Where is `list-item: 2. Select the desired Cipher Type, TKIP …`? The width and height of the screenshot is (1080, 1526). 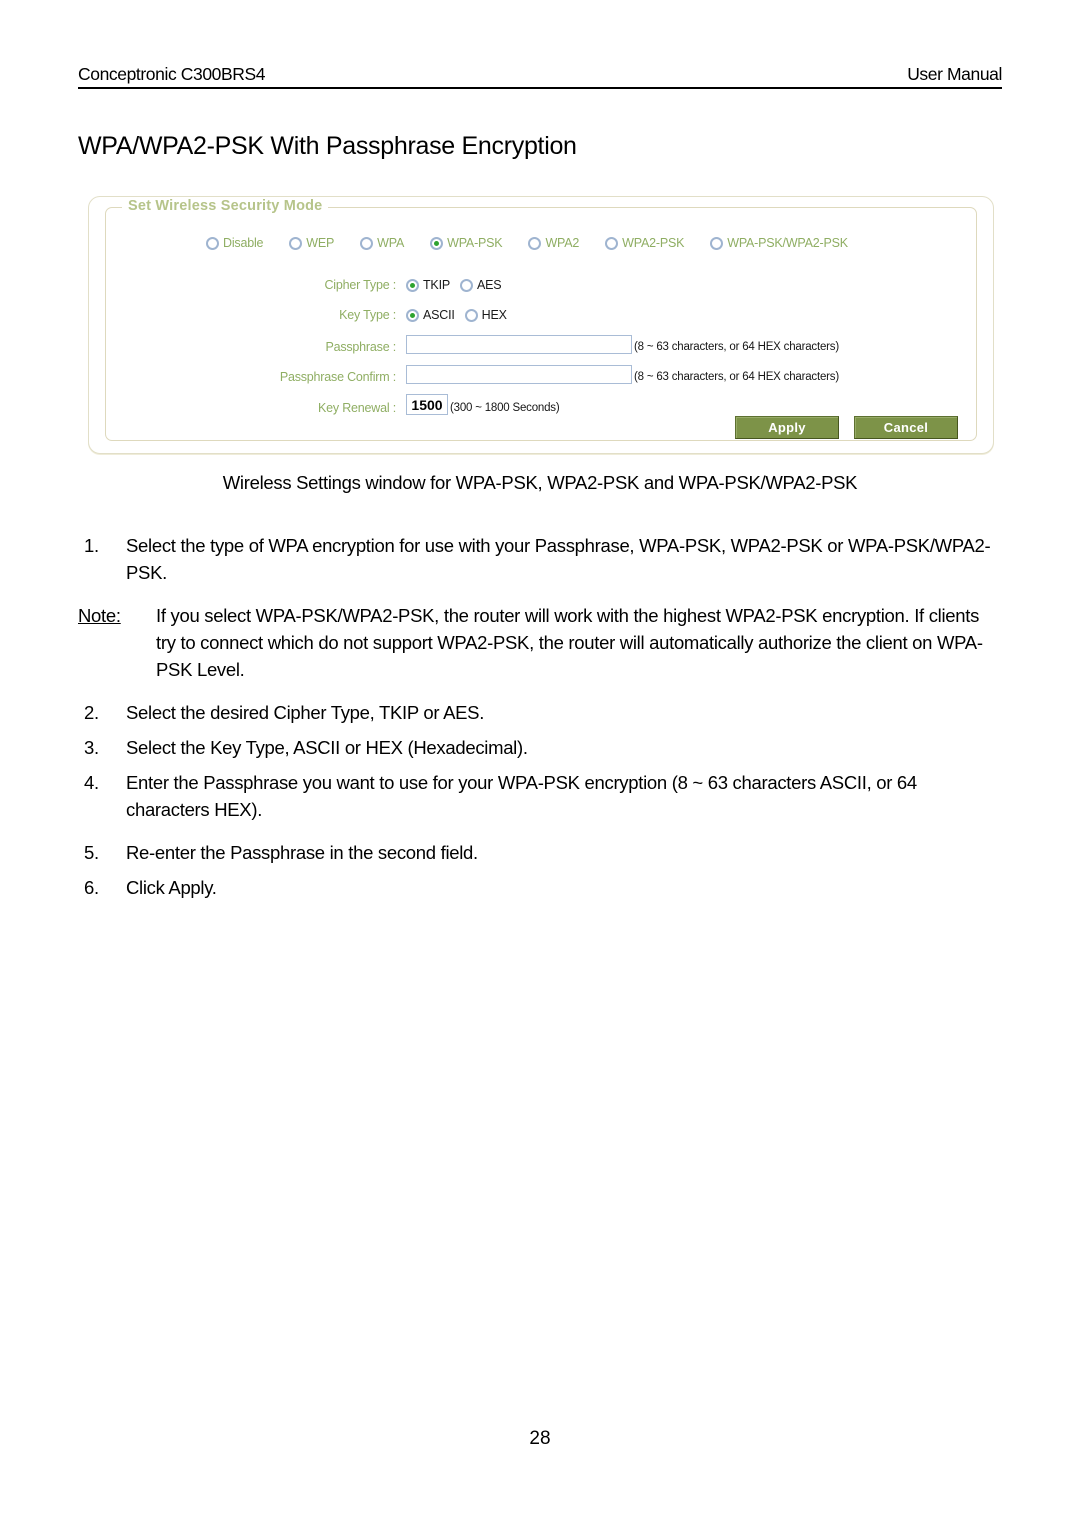
list-item: 2. Select the desired Cipher Type, TKIP … is located at coordinates (540, 712).